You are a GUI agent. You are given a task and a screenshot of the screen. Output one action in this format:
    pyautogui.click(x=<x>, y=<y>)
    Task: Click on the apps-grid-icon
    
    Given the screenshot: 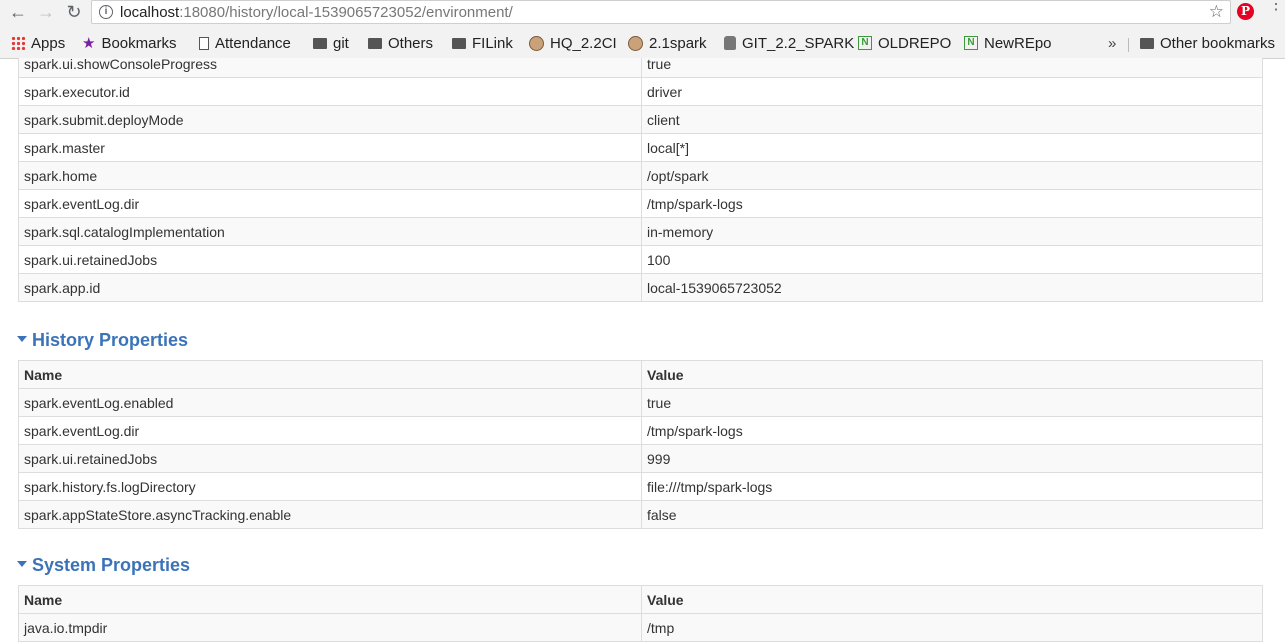 What is the action you would take?
    pyautogui.click(x=18, y=43)
    